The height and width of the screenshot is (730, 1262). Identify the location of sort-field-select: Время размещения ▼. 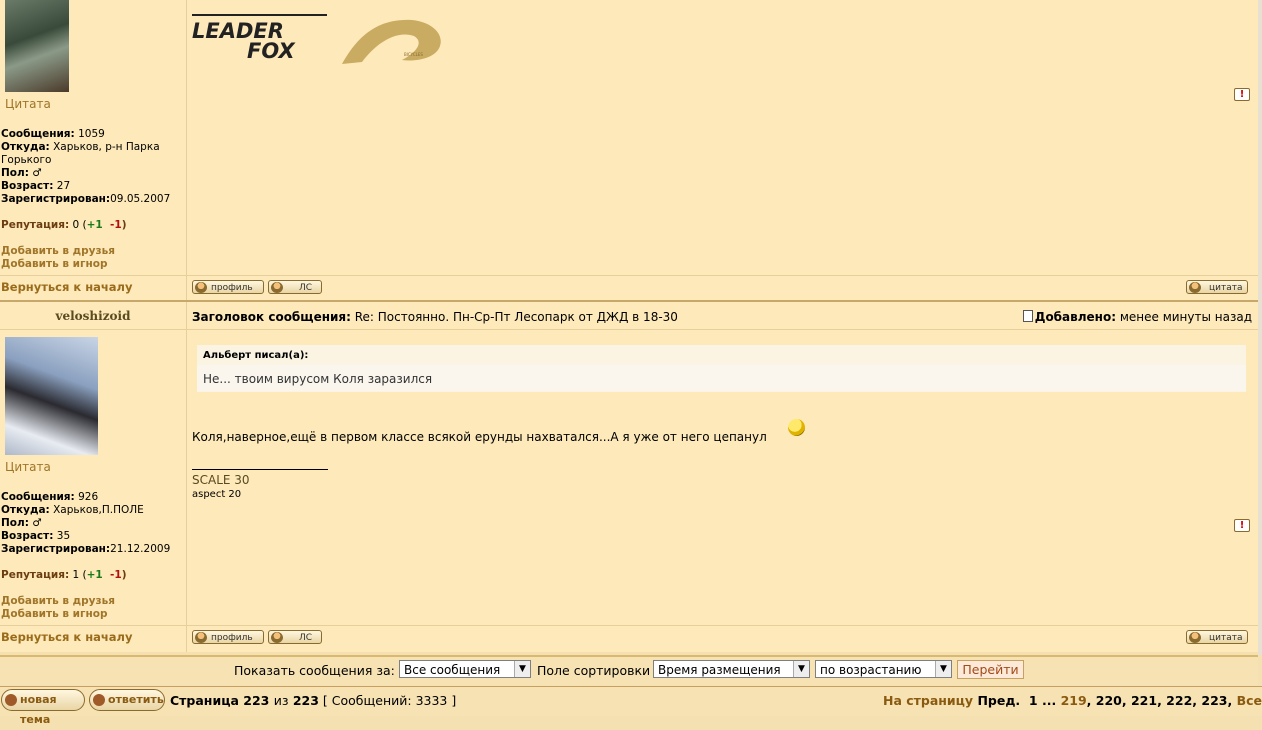
(731, 669).